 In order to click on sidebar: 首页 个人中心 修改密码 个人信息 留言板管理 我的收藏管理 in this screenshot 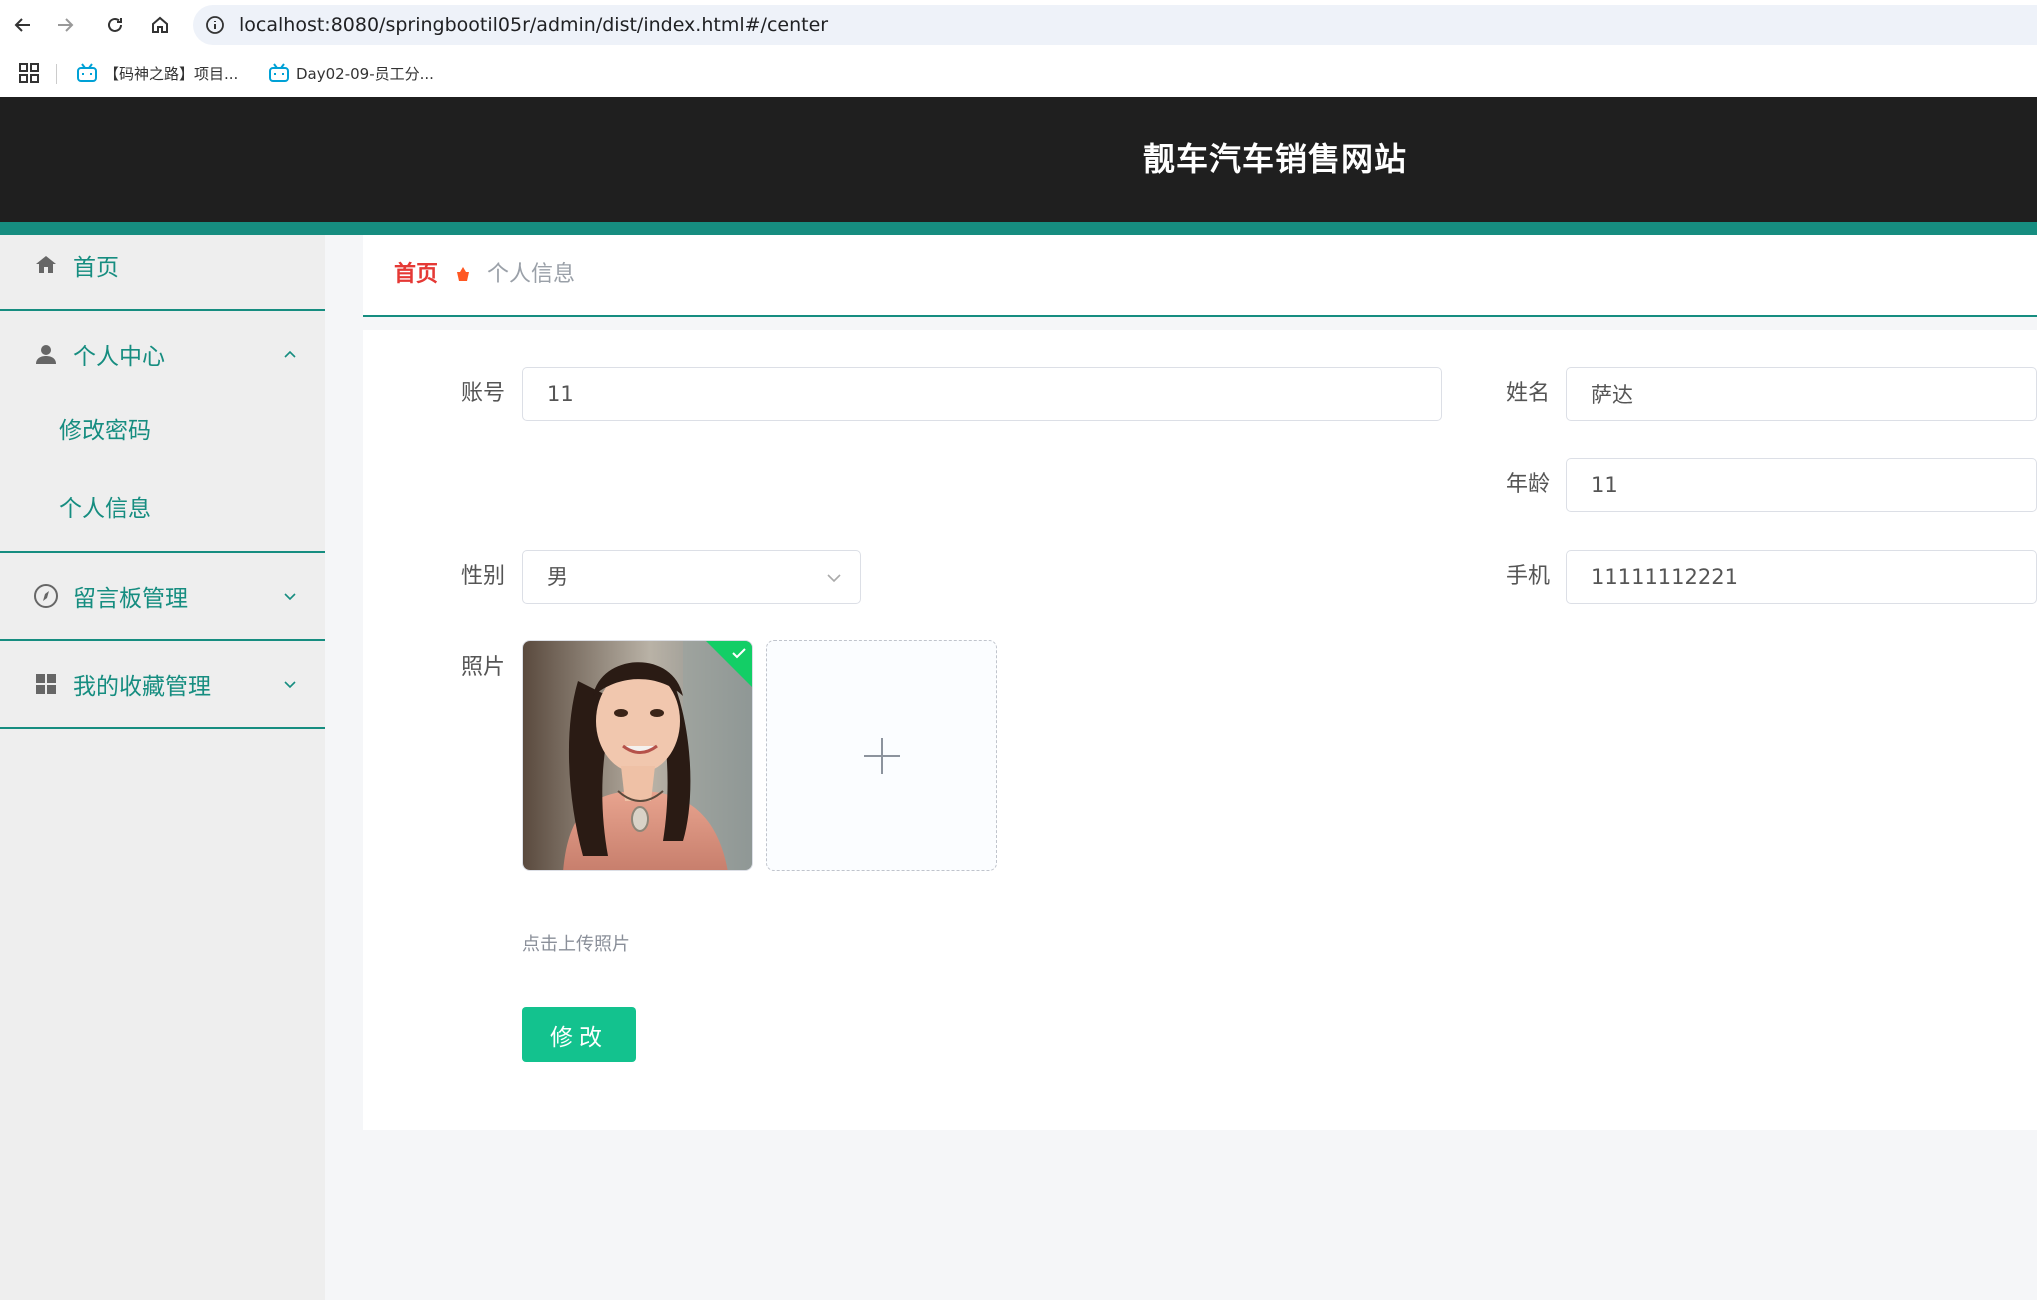, I will do `click(162, 767)`.